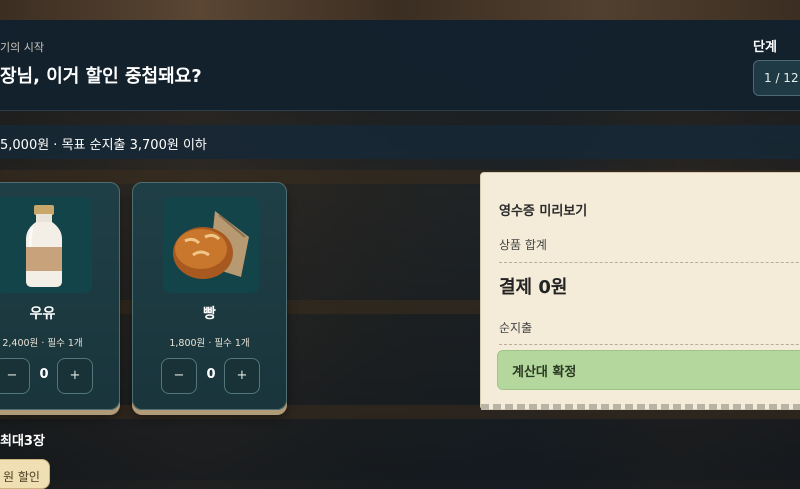 The image size is (800, 489). I want to click on budget-text: 5,000원 · 목표 순지출 3,700원 이하, so click(103, 145).